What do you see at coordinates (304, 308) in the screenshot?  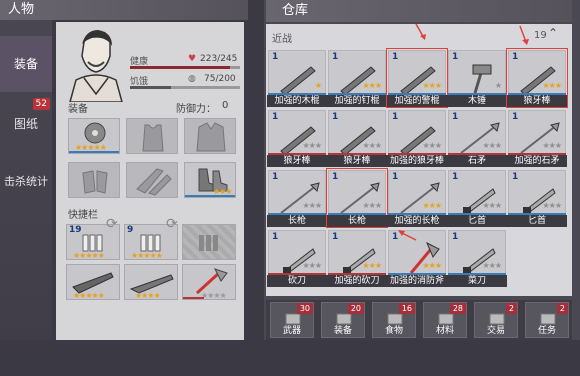 I see `category-count: 30` at bounding box center [304, 308].